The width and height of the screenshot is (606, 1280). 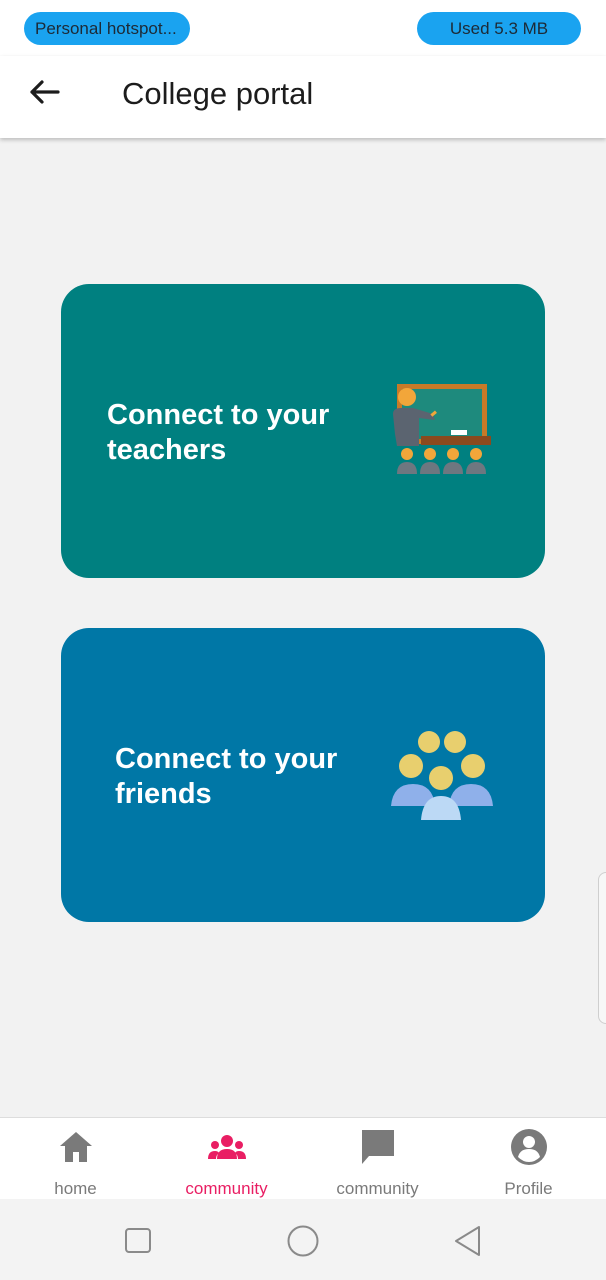 I want to click on account-circle-icon, so click(x=529, y=1147).